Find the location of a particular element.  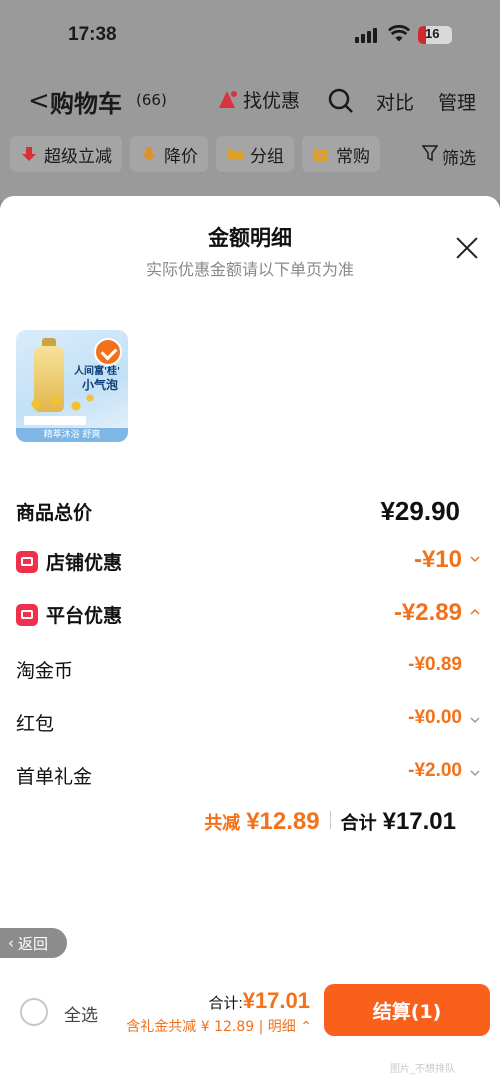

sheet-title: 金额明细 is located at coordinates (250, 238).